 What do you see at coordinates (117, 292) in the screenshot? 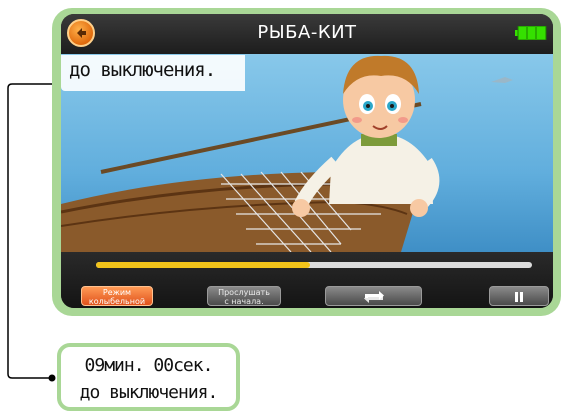
I see `lullaby-label-line1: Режим` at bounding box center [117, 292].